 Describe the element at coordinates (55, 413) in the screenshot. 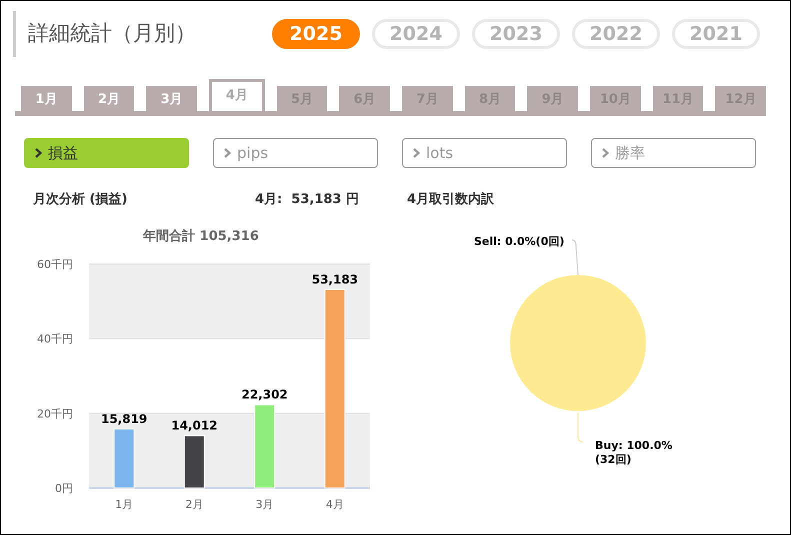

I see `axis-label: 20千円` at that location.